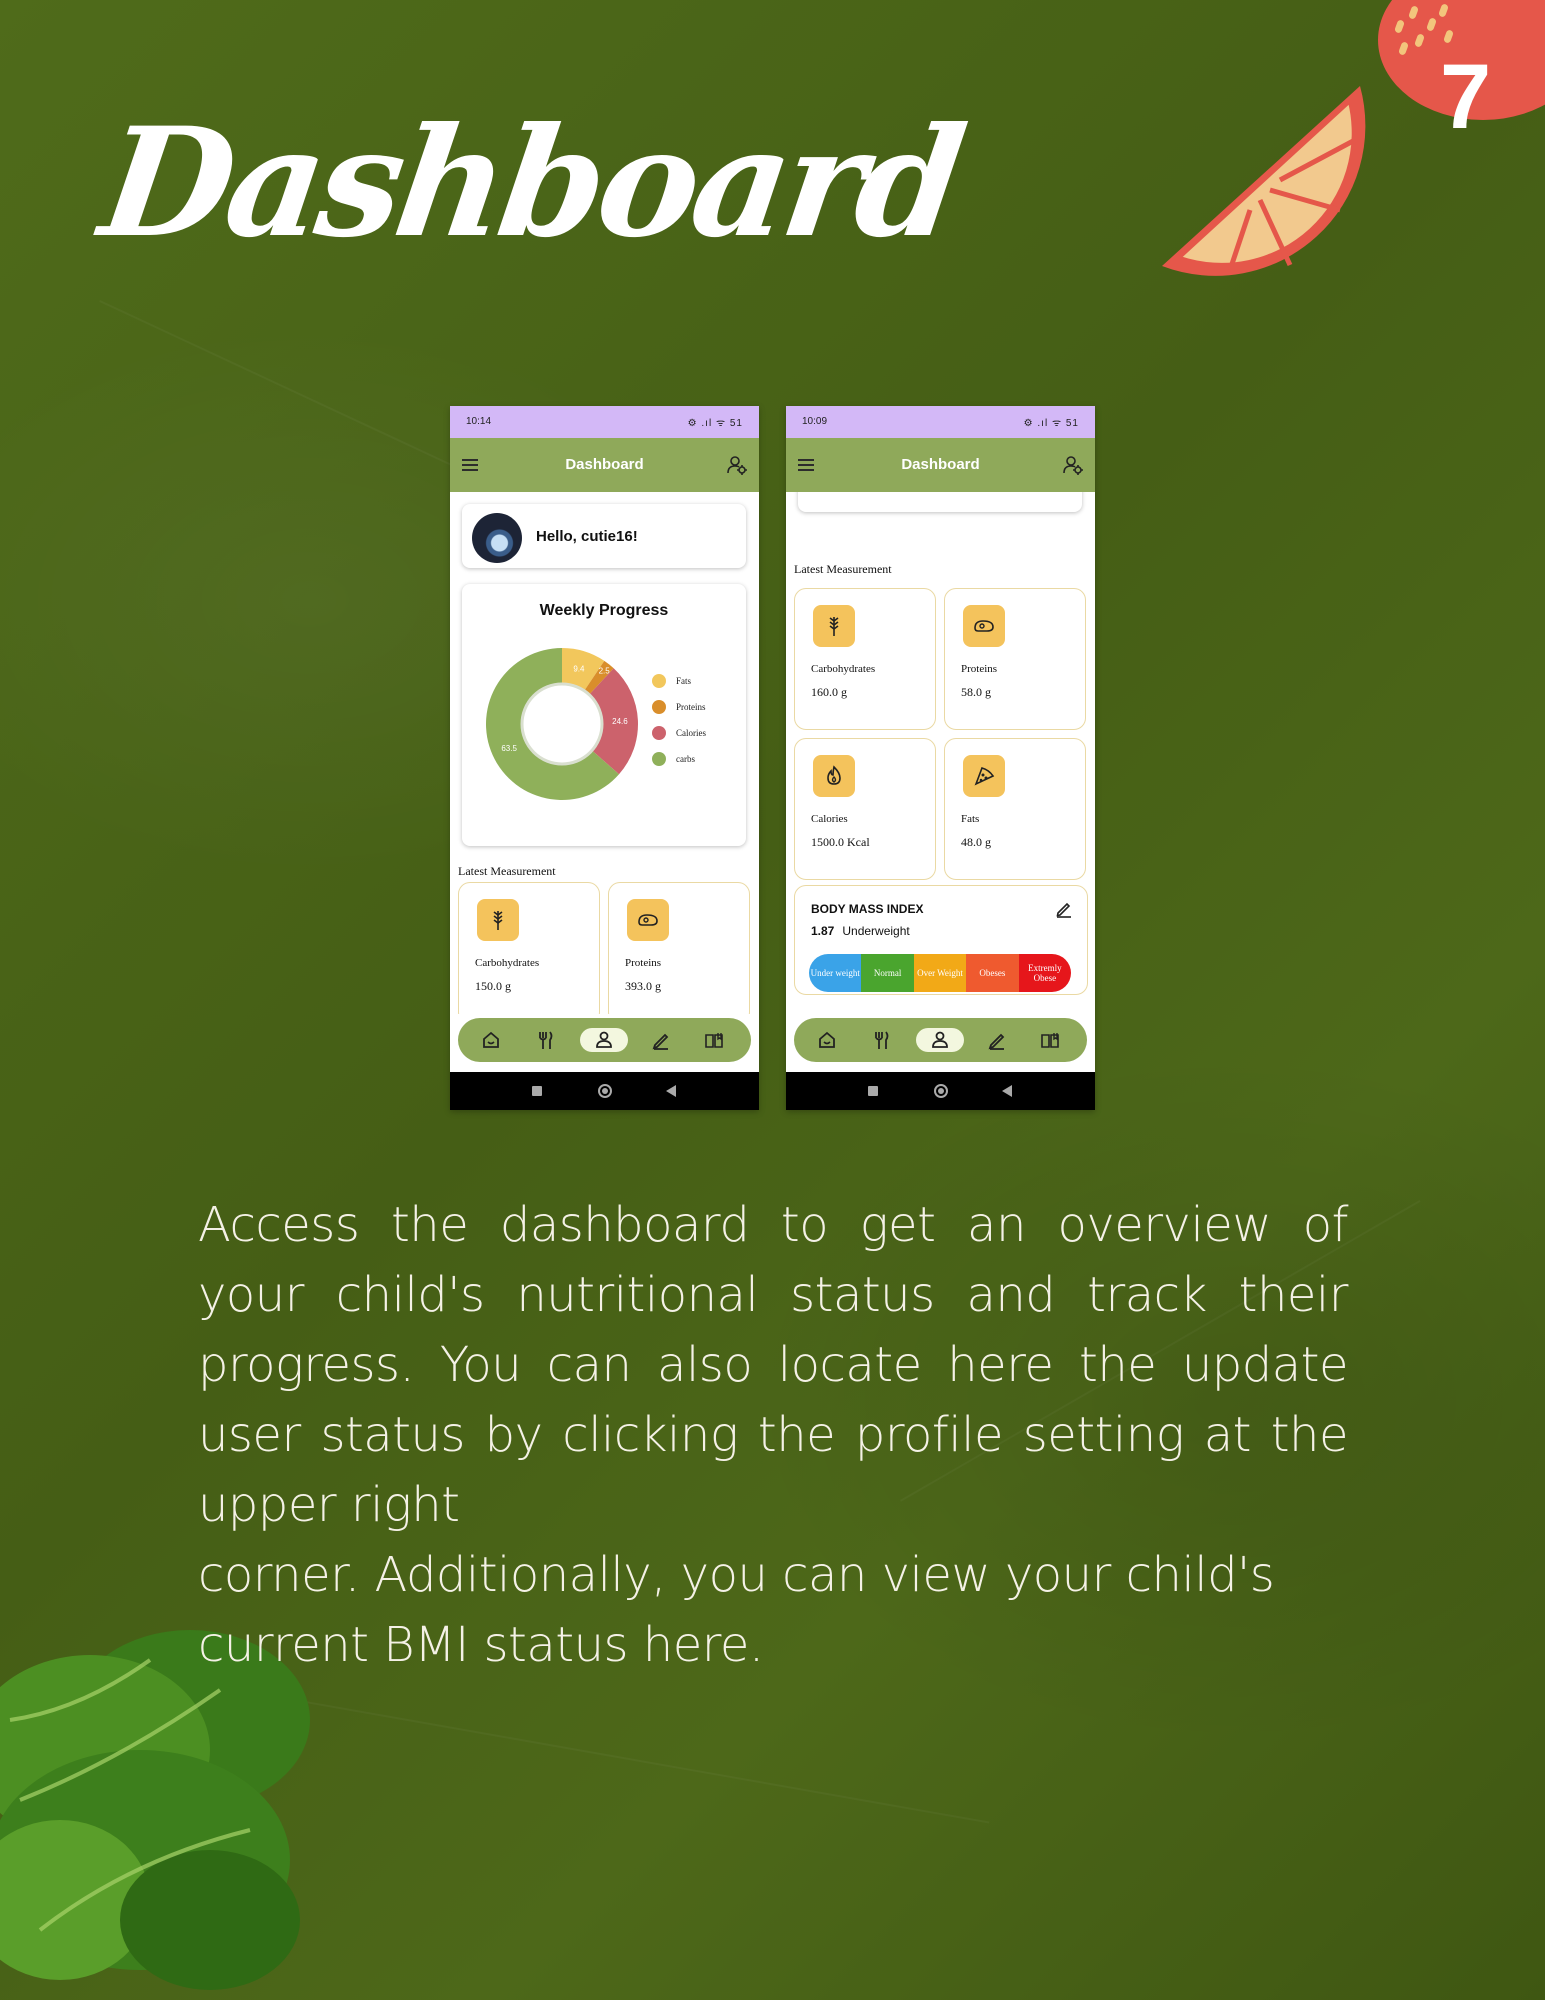  Describe the element at coordinates (1015, 809) in the screenshot. I see `measurement-card-fats: Fats 48.0 g` at that location.